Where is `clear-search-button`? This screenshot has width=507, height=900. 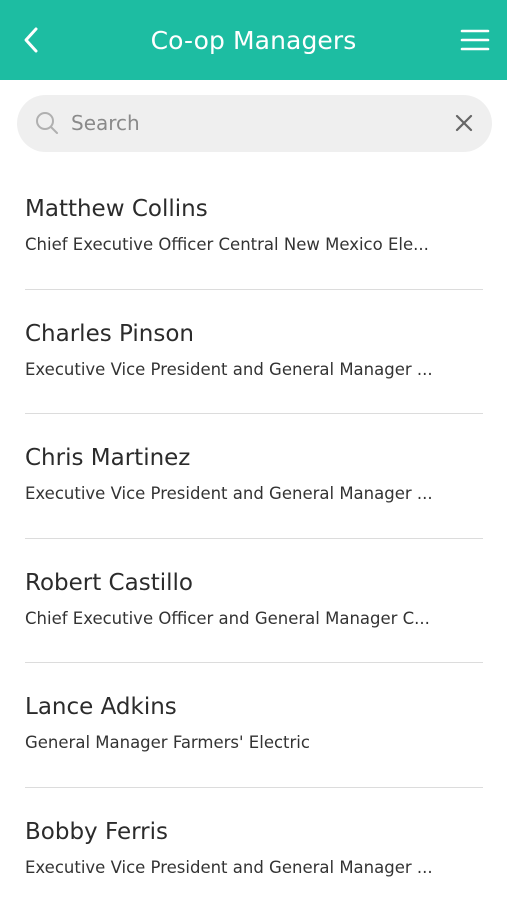
clear-search-button is located at coordinates (464, 123).